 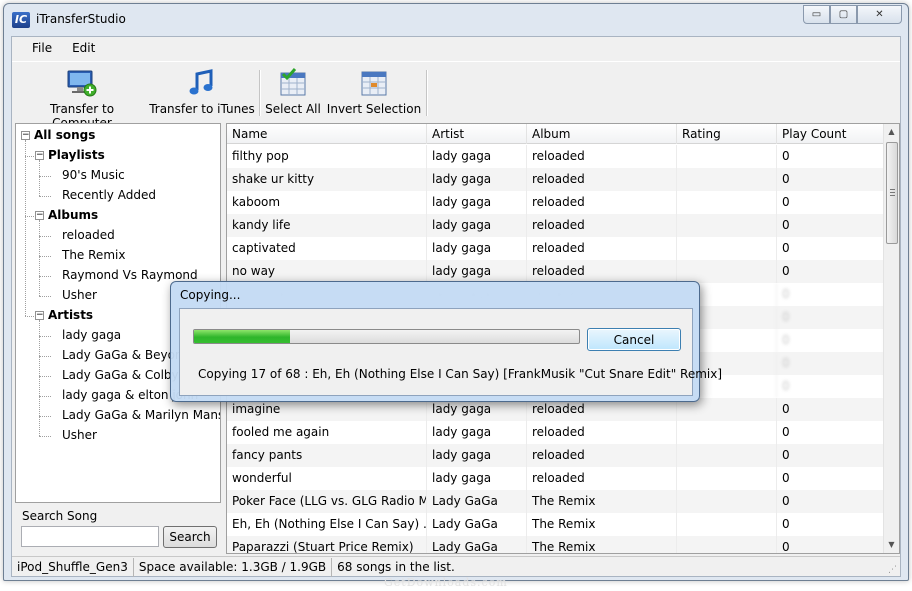 I want to click on select-all-button: Select All, so click(x=293, y=93).